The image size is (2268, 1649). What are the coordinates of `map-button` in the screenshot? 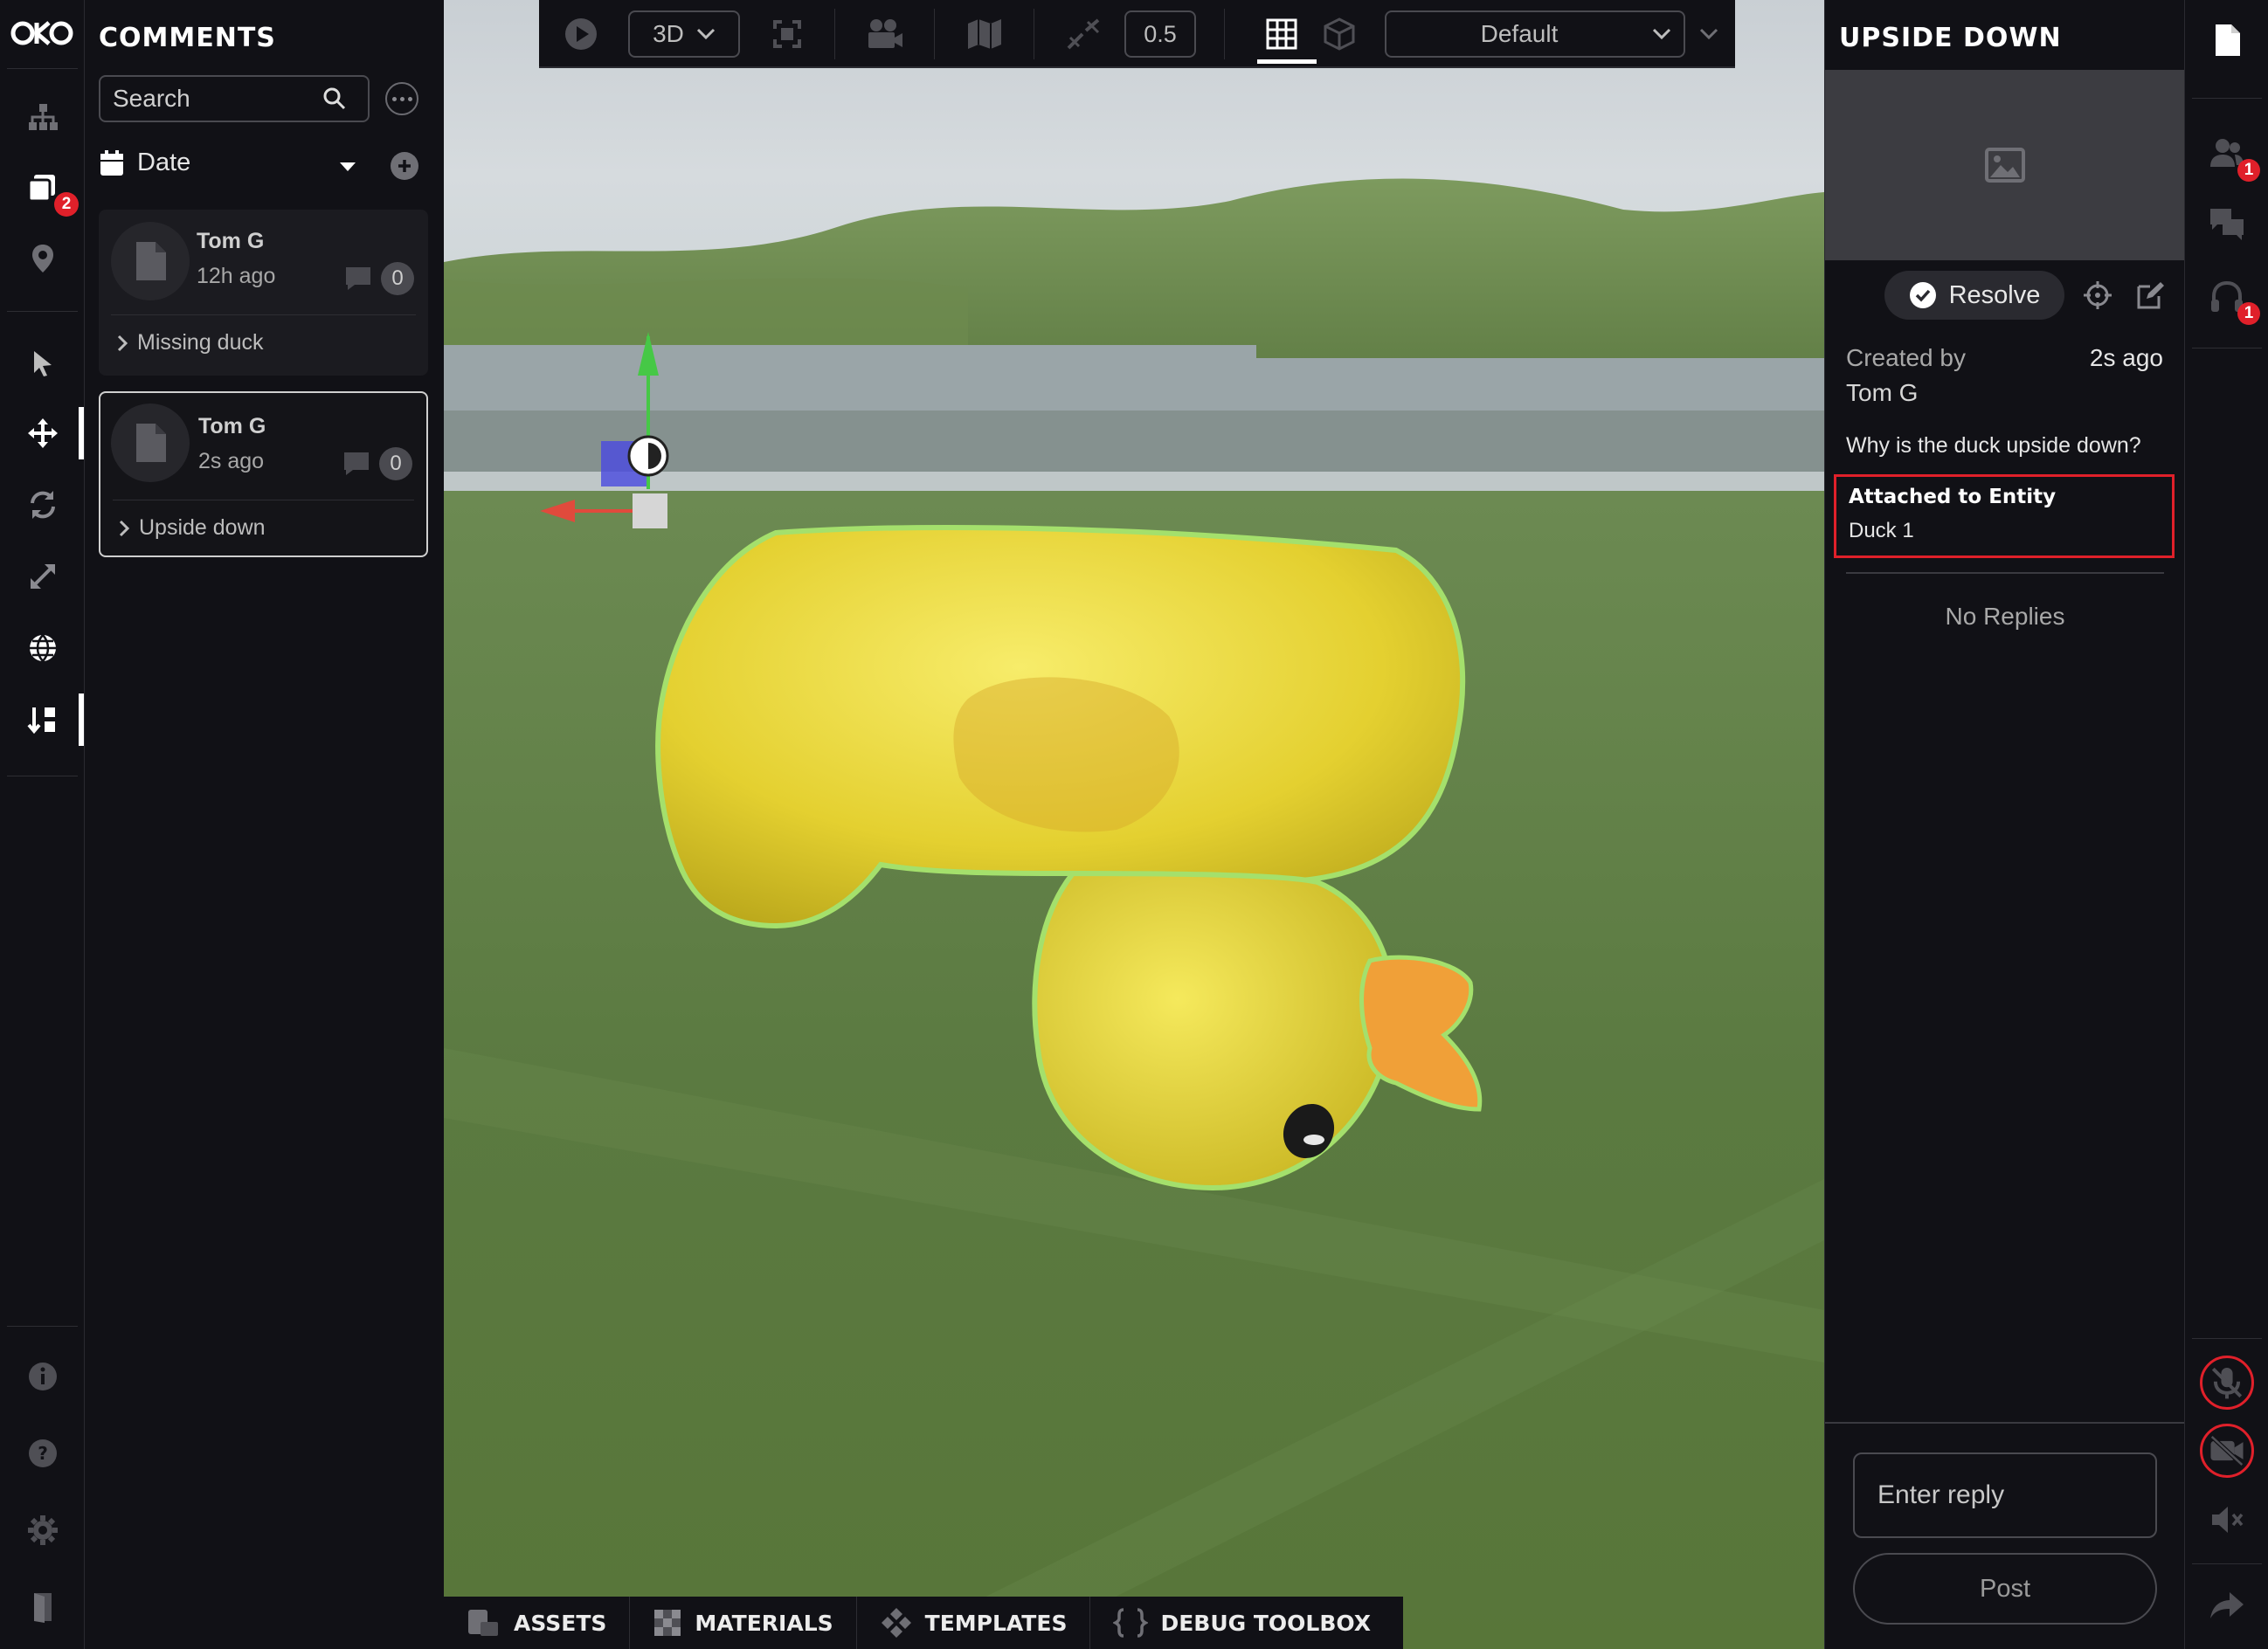 It's located at (985, 34).